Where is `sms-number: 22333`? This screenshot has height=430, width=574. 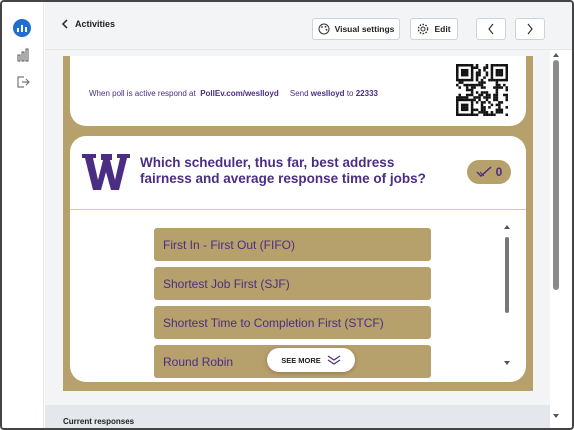
sms-number: 22333 is located at coordinates (366, 93).